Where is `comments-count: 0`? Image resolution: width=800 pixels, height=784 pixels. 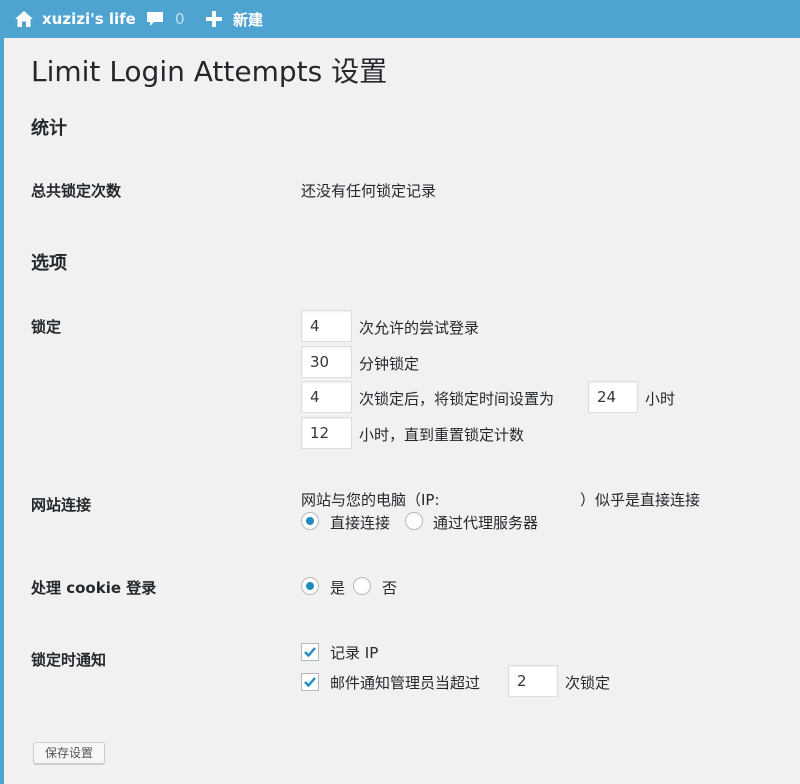 comments-count: 0 is located at coordinates (180, 19).